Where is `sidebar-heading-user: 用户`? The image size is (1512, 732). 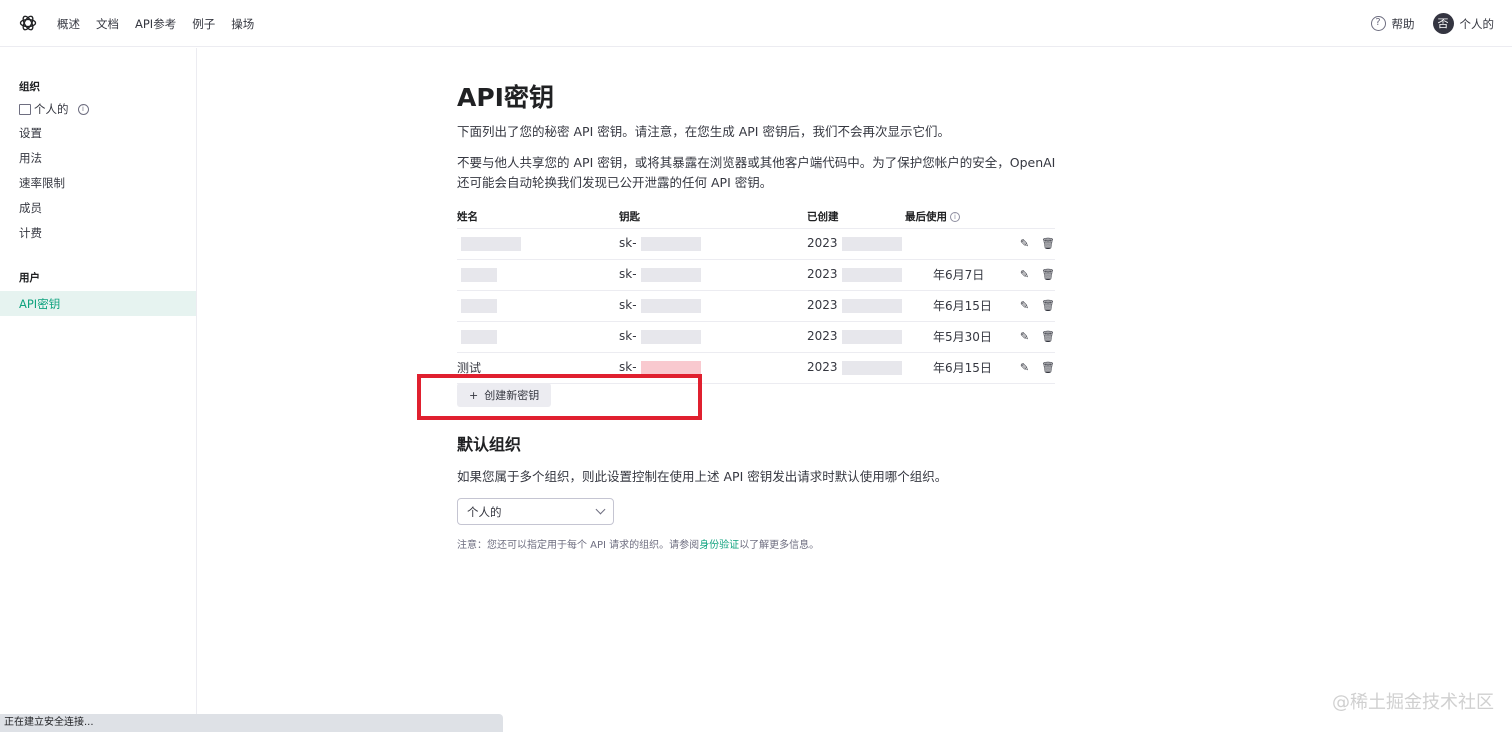
sidebar-heading-user: 用户 is located at coordinates (29, 278).